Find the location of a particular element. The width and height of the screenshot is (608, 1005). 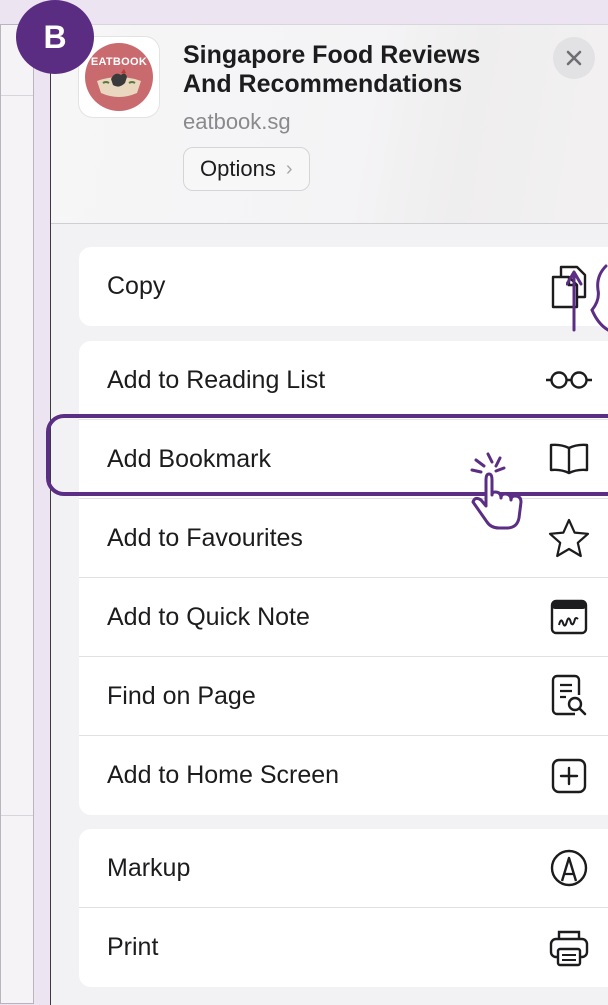

quick-note-icon is located at coordinates (569, 617).